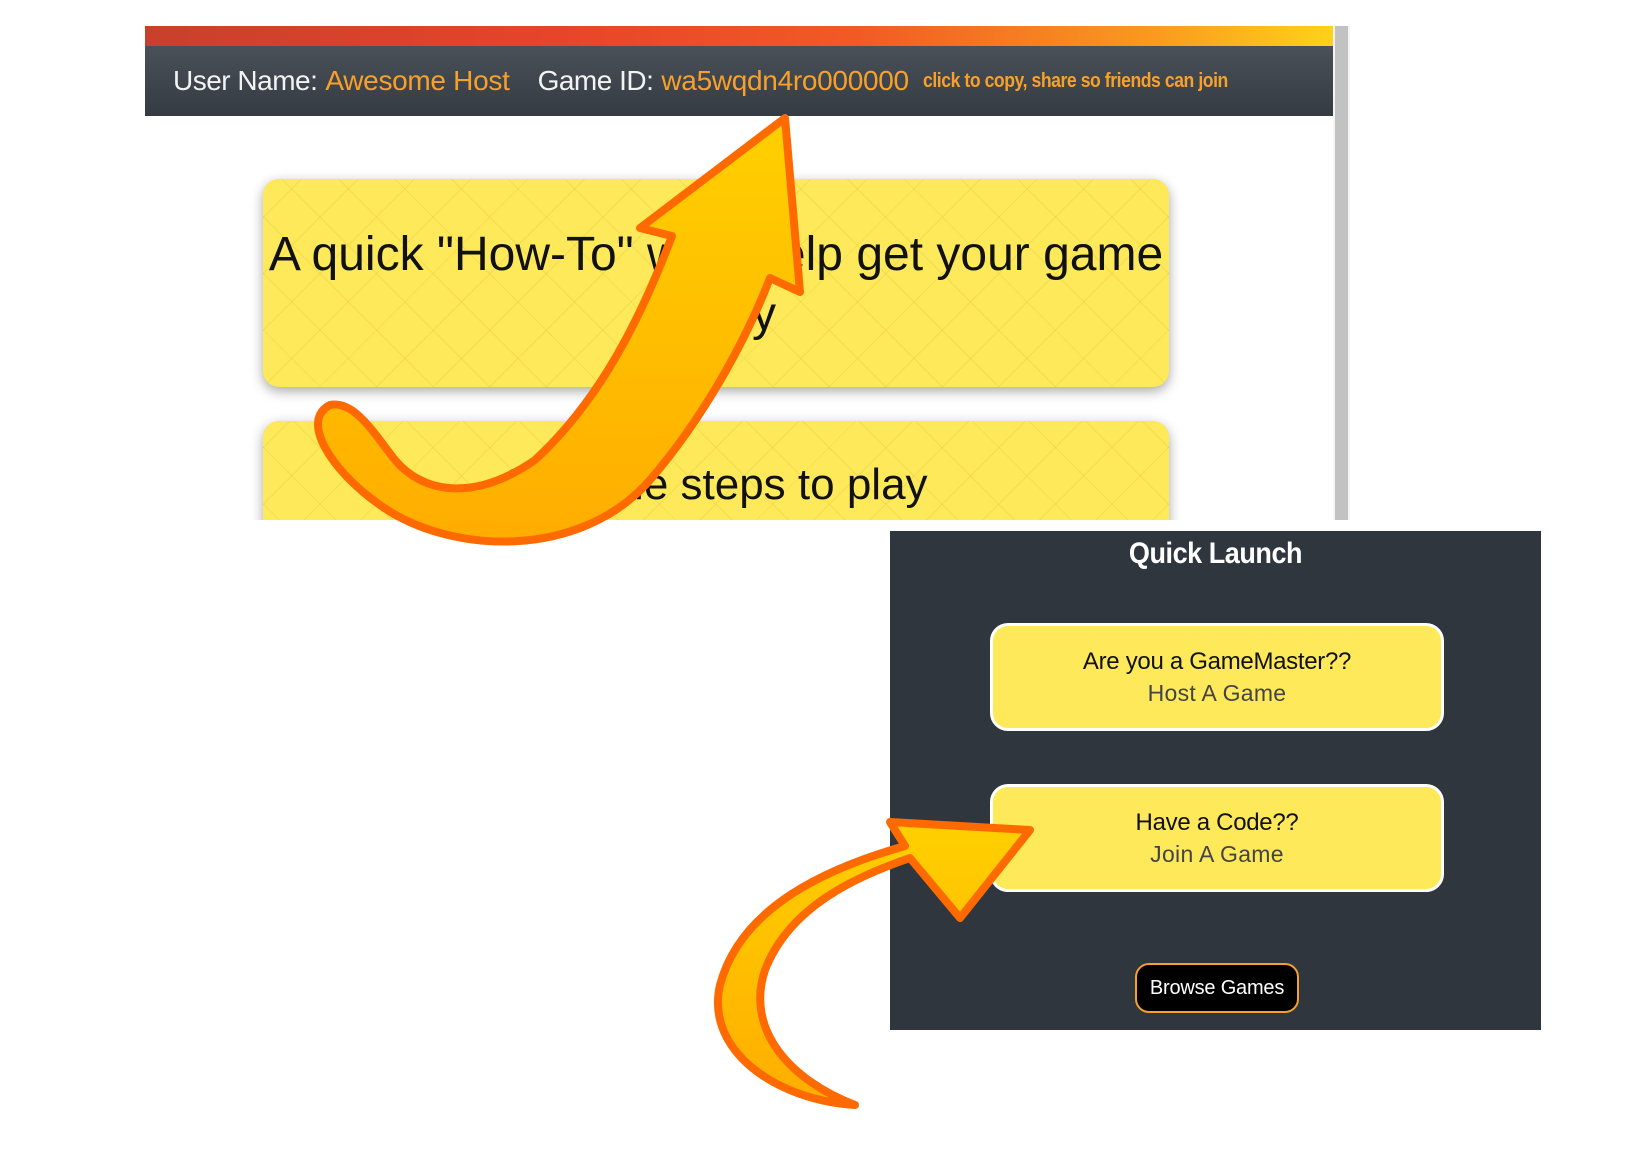 The width and height of the screenshot is (1633, 1161). Describe the element at coordinates (1217, 838) in the screenshot. I see `join-game-button: Have a Code?? Join A Game` at that location.